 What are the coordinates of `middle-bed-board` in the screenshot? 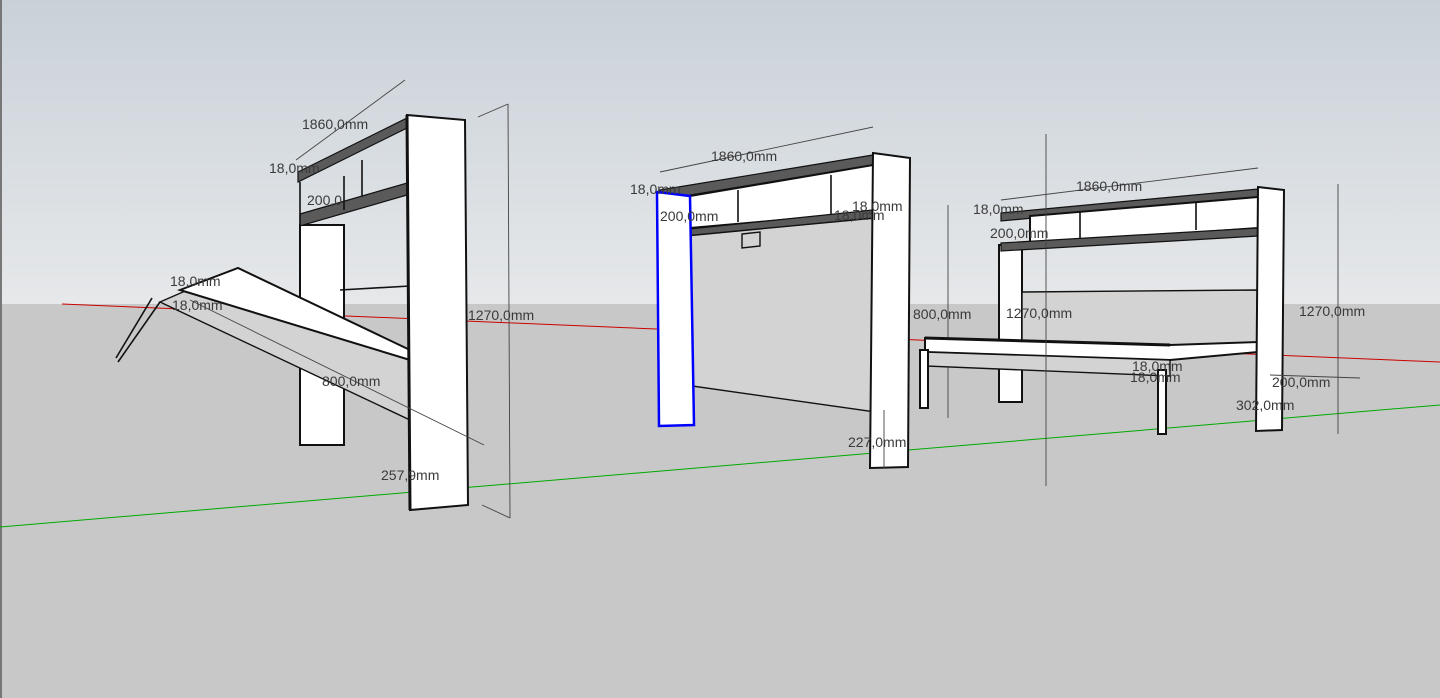 It's located at (769, 315).